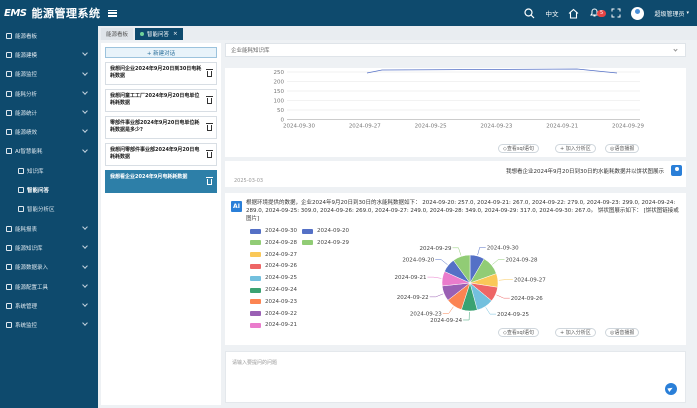 This screenshot has width=697, height=408. What do you see at coordinates (622, 148) in the screenshot?
I see `voice-broadcast-button: ◎语音播报` at bounding box center [622, 148].